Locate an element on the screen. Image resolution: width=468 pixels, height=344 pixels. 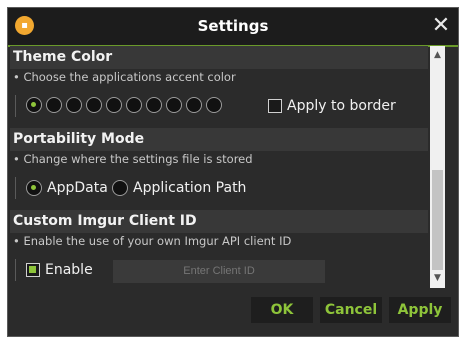
portability-options: AppData Application Path is located at coordinates (219, 189).